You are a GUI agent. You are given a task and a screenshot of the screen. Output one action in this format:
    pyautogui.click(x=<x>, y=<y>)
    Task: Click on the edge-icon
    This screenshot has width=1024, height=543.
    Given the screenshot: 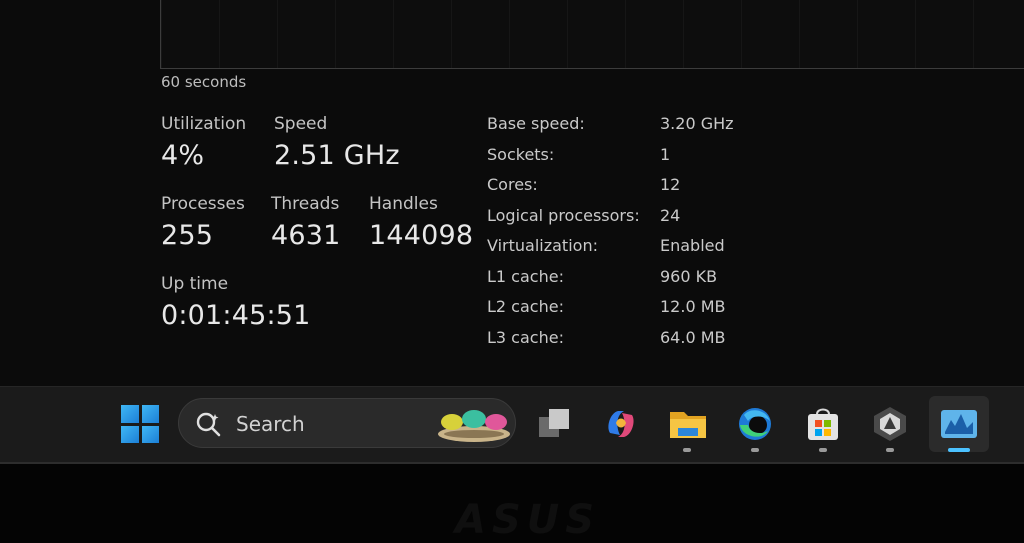 What is the action you would take?
    pyautogui.click(x=755, y=424)
    